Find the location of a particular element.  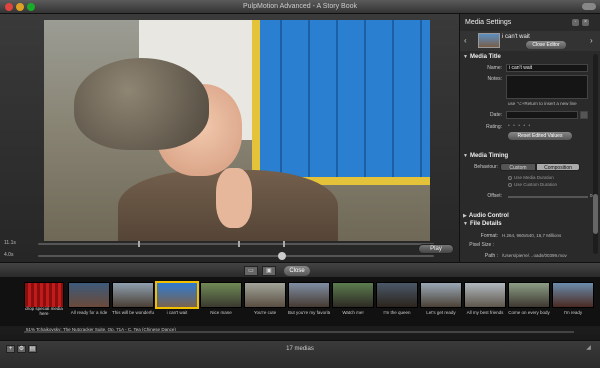

reset-edited-values-button: Reset Edited Values is located at coordinates (540, 136).